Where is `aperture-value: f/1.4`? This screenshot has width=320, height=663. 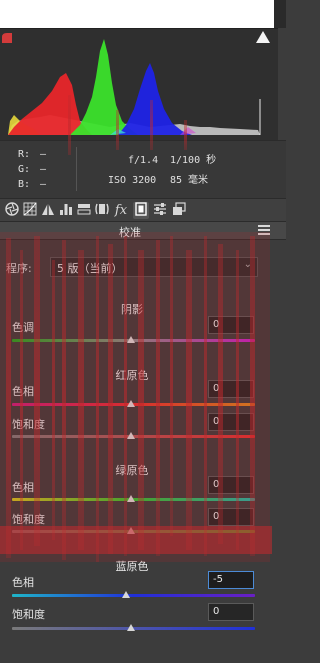 aperture-value: f/1.4 is located at coordinates (143, 160).